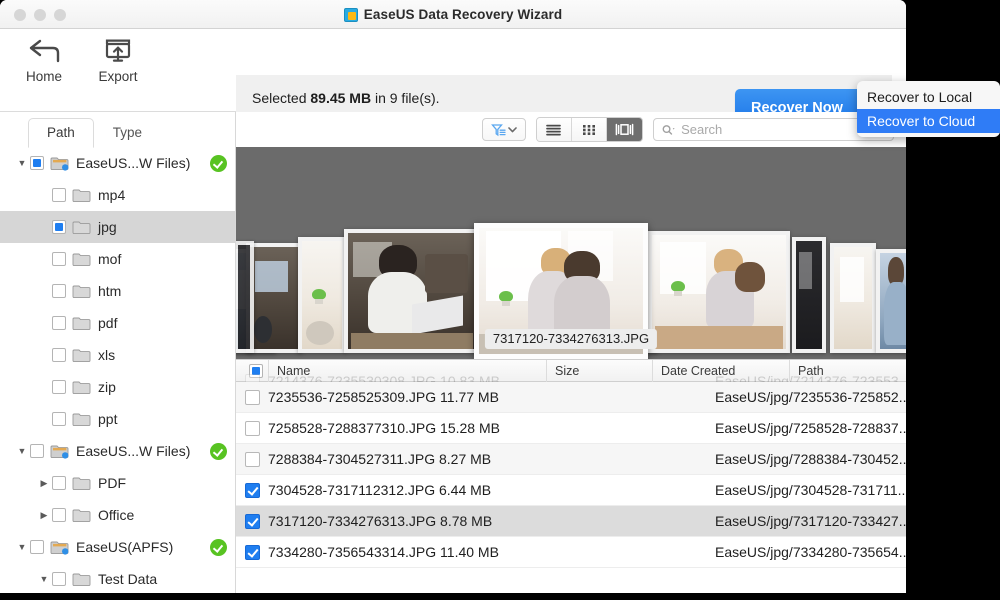 The image size is (1000, 600). Describe the element at coordinates (117, 515) in the screenshot. I see `tree-node-office: ▶ Office` at that location.